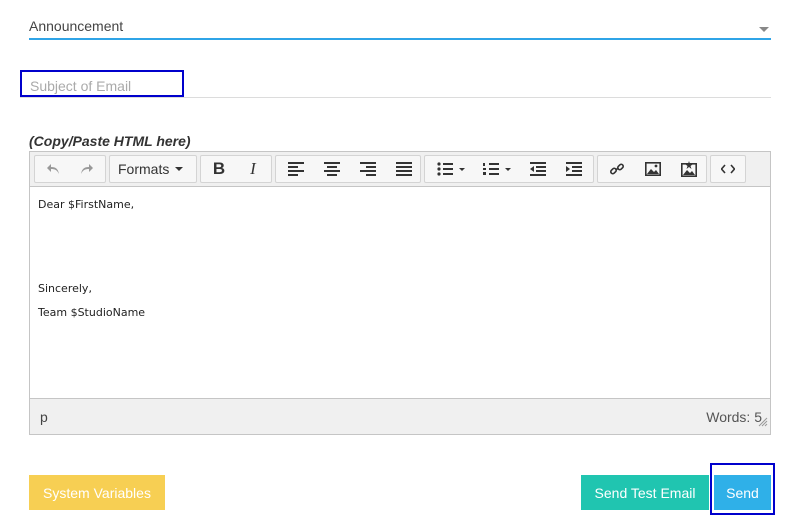  I want to click on formats-dropdown: Formats, so click(153, 169).